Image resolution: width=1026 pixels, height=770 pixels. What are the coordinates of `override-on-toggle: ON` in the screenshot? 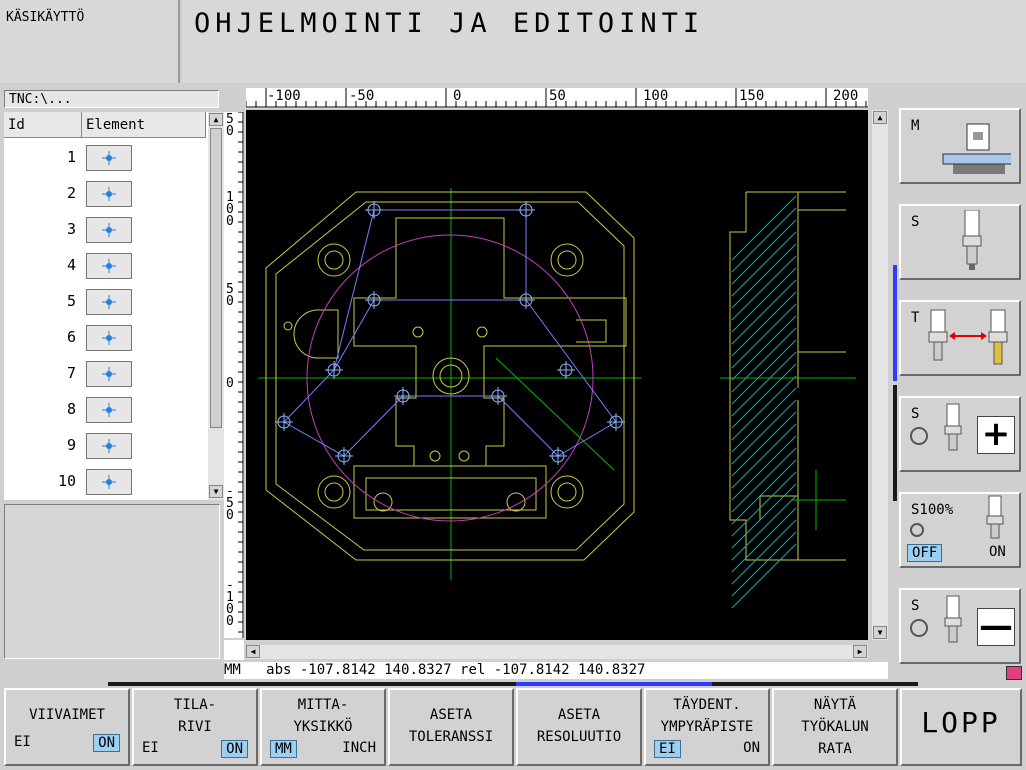 It's located at (997, 552).